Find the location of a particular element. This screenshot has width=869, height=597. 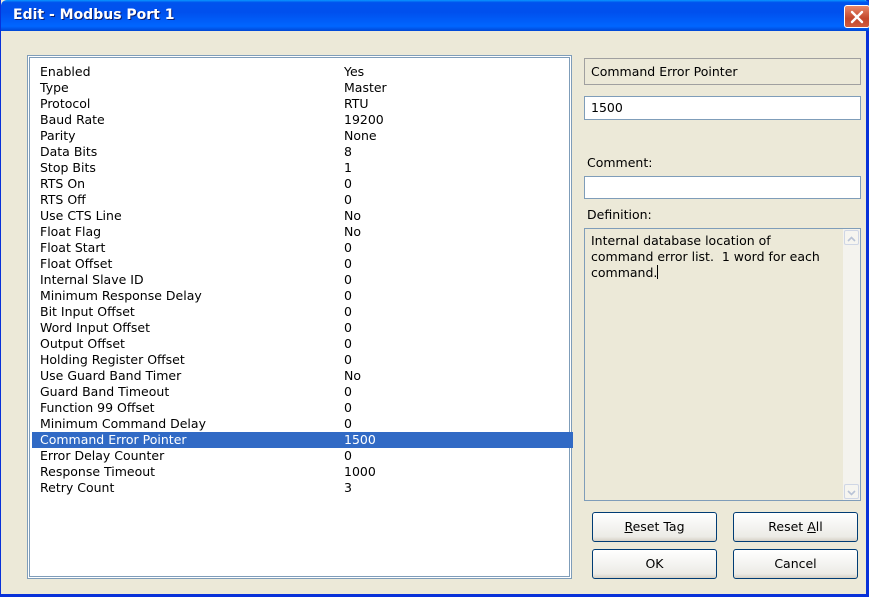

property-name: Bit Input Offset is located at coordinates (87, 311).